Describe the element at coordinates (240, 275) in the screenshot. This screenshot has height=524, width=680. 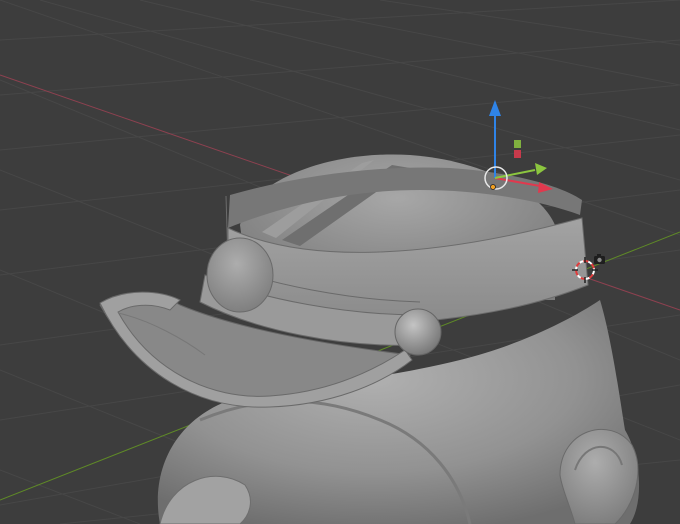
I see `cap-side-ear` at that location.